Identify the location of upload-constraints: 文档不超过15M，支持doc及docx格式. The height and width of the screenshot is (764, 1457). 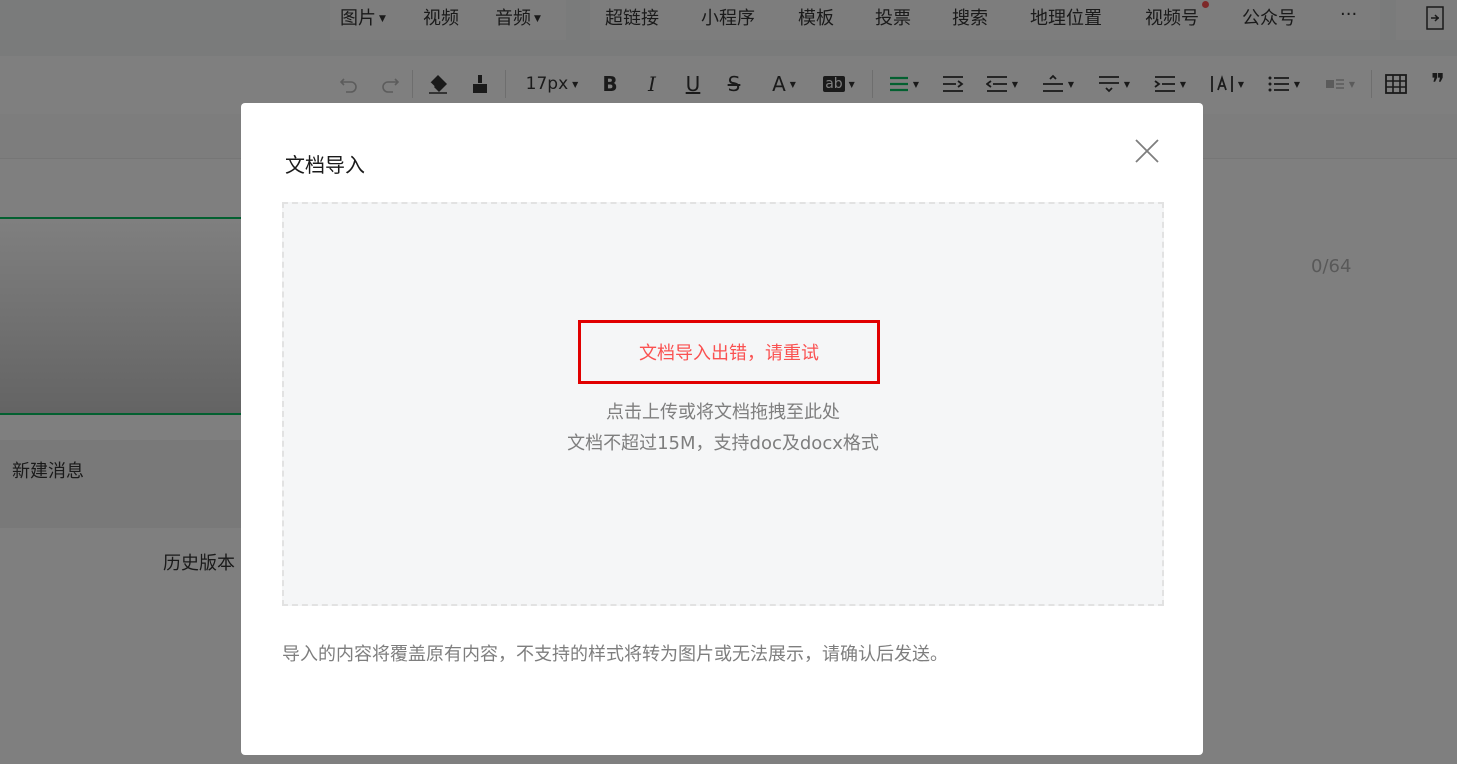
(723, 443).